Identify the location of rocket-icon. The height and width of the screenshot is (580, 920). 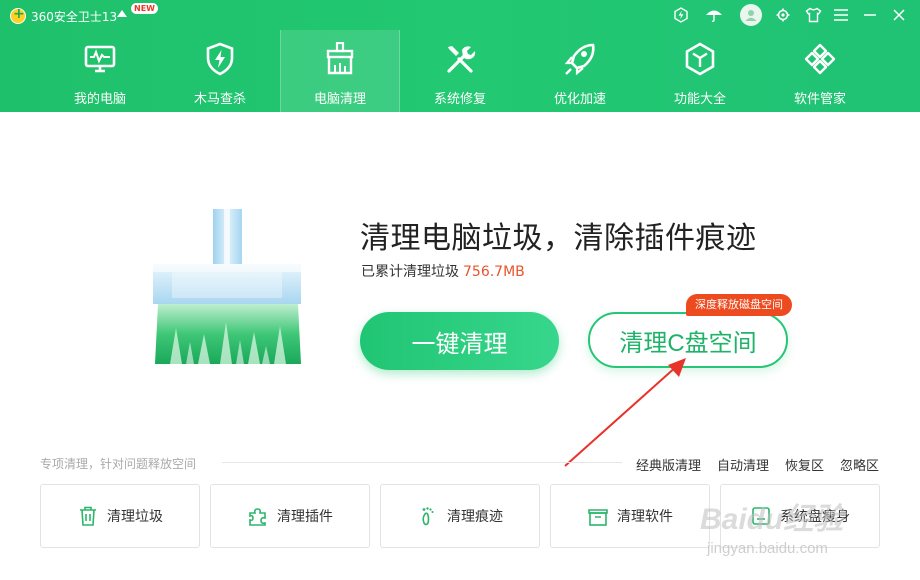
(579, 59).